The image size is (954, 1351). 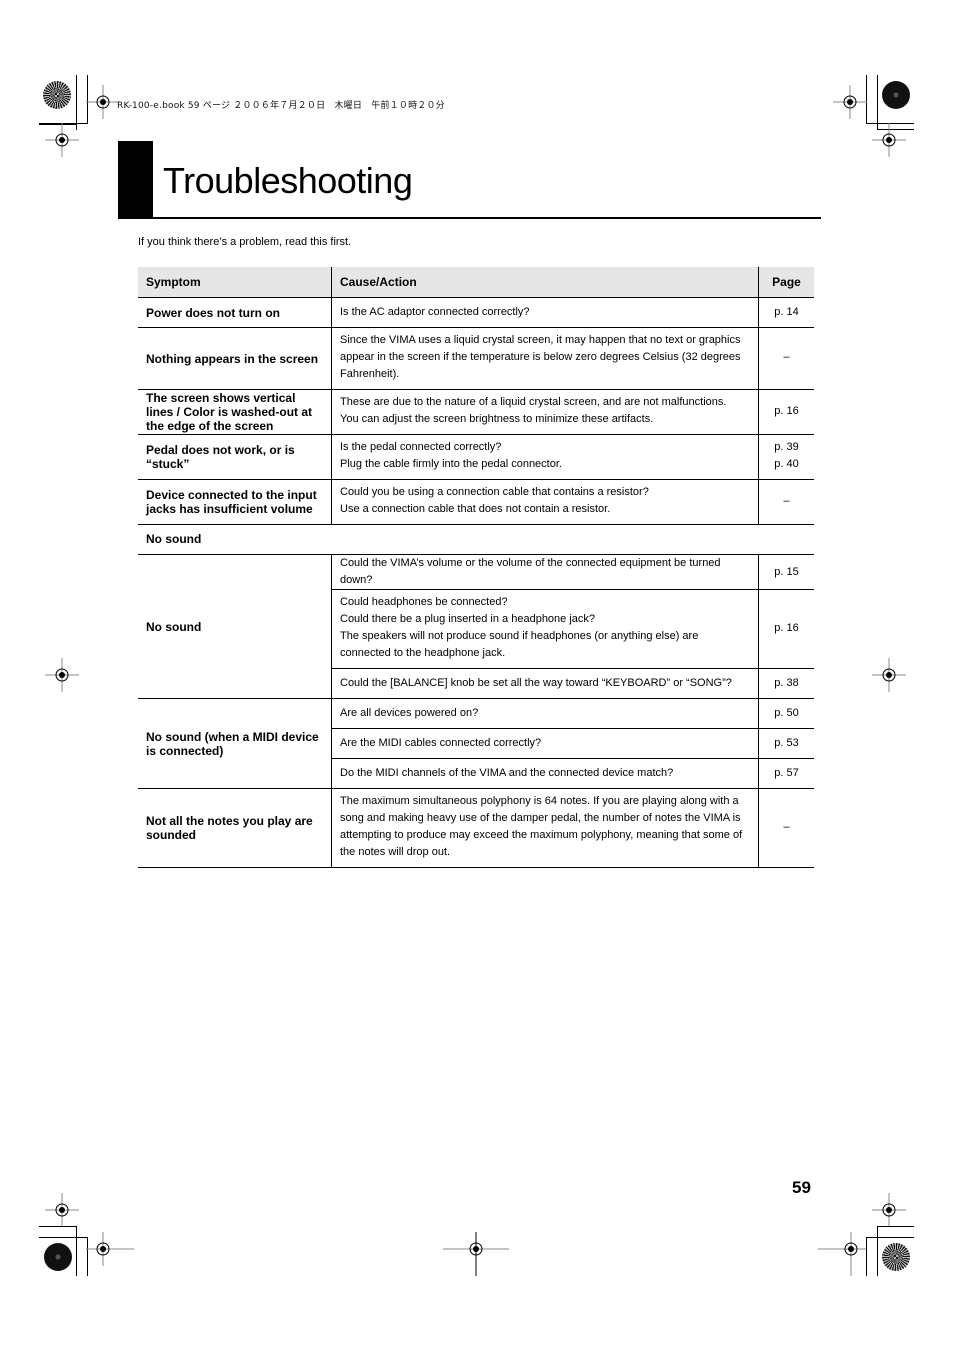 What do you see at coordinates (476, 539) in the screenshot?
I see `section-heading-row: No sound` at bounding box center [476, 539].